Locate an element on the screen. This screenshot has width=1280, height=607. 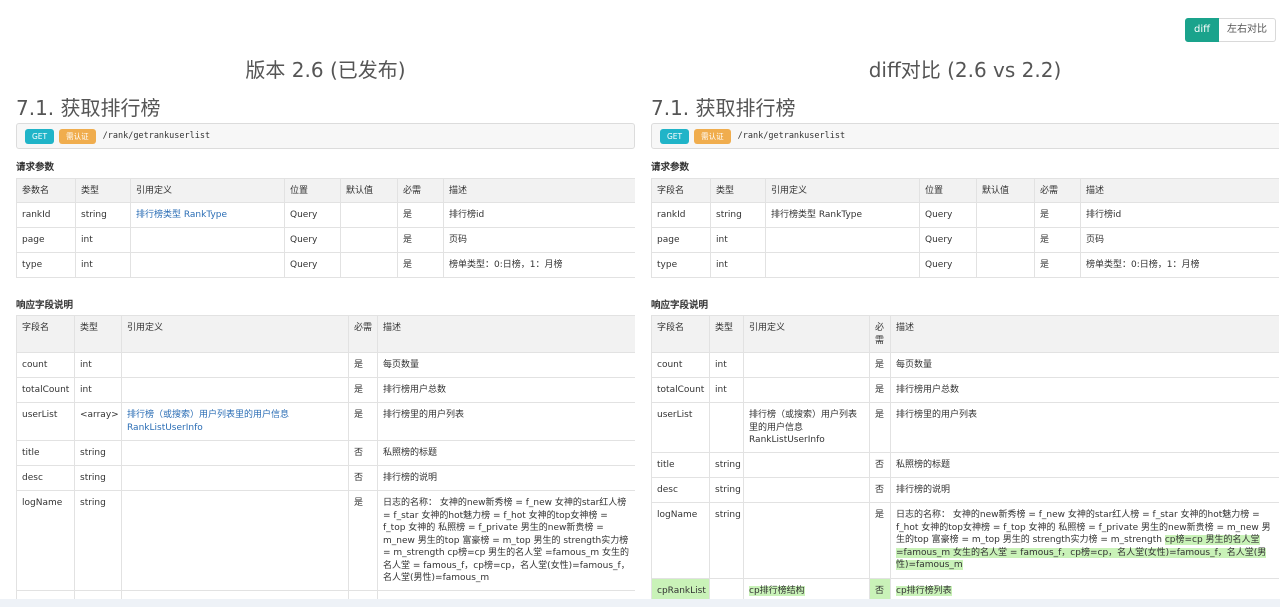
table-header-row: 字段名 类型 引用定义 位置 默认值 必需 描述 is located at coordinates (965, 190).